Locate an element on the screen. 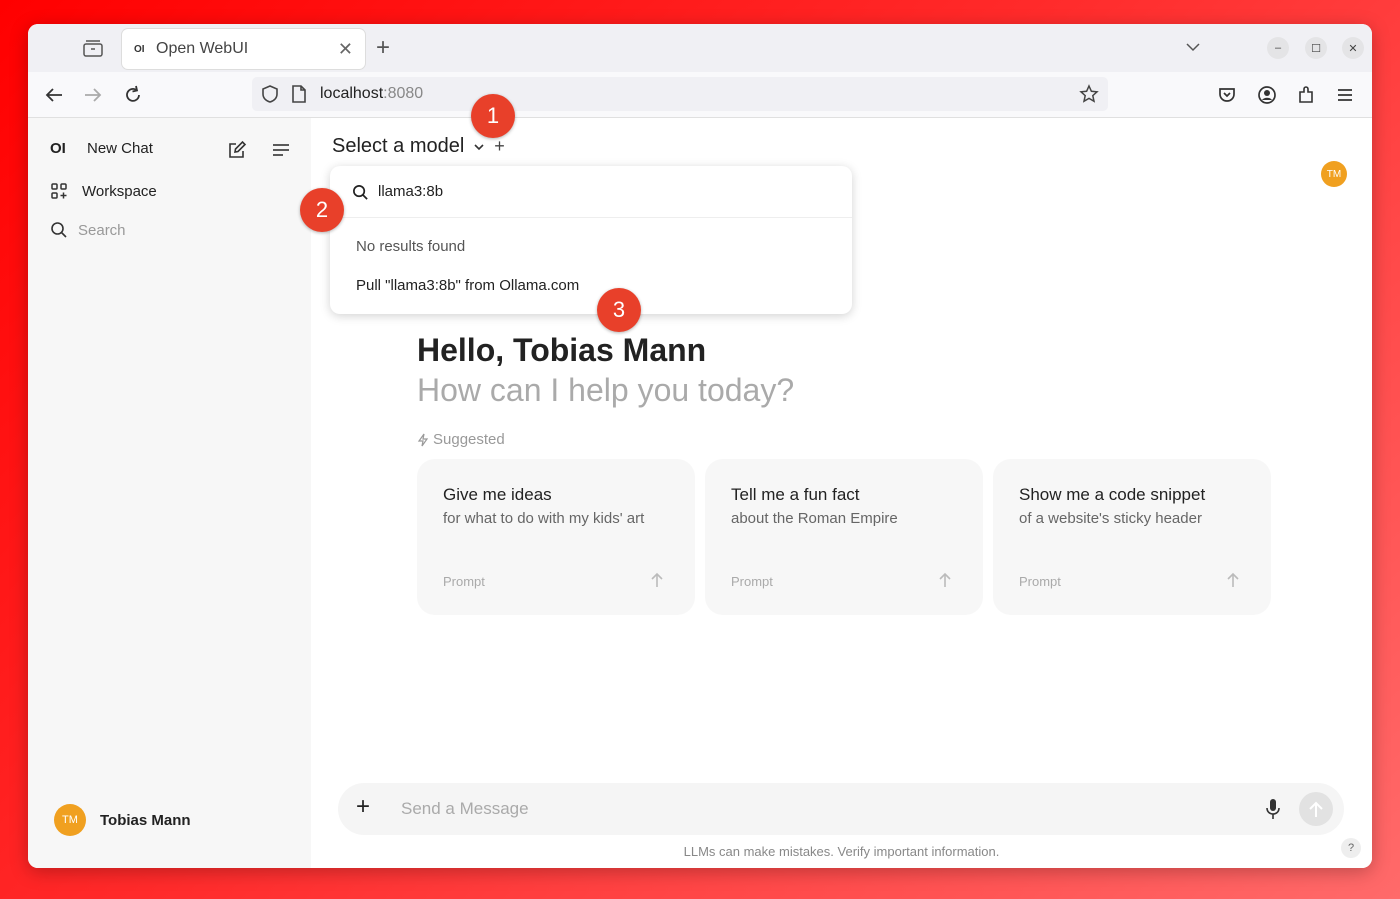 This screenshot has width=1400, height=899. close-window-button: ✕ is located at coordinates (1353, 48).